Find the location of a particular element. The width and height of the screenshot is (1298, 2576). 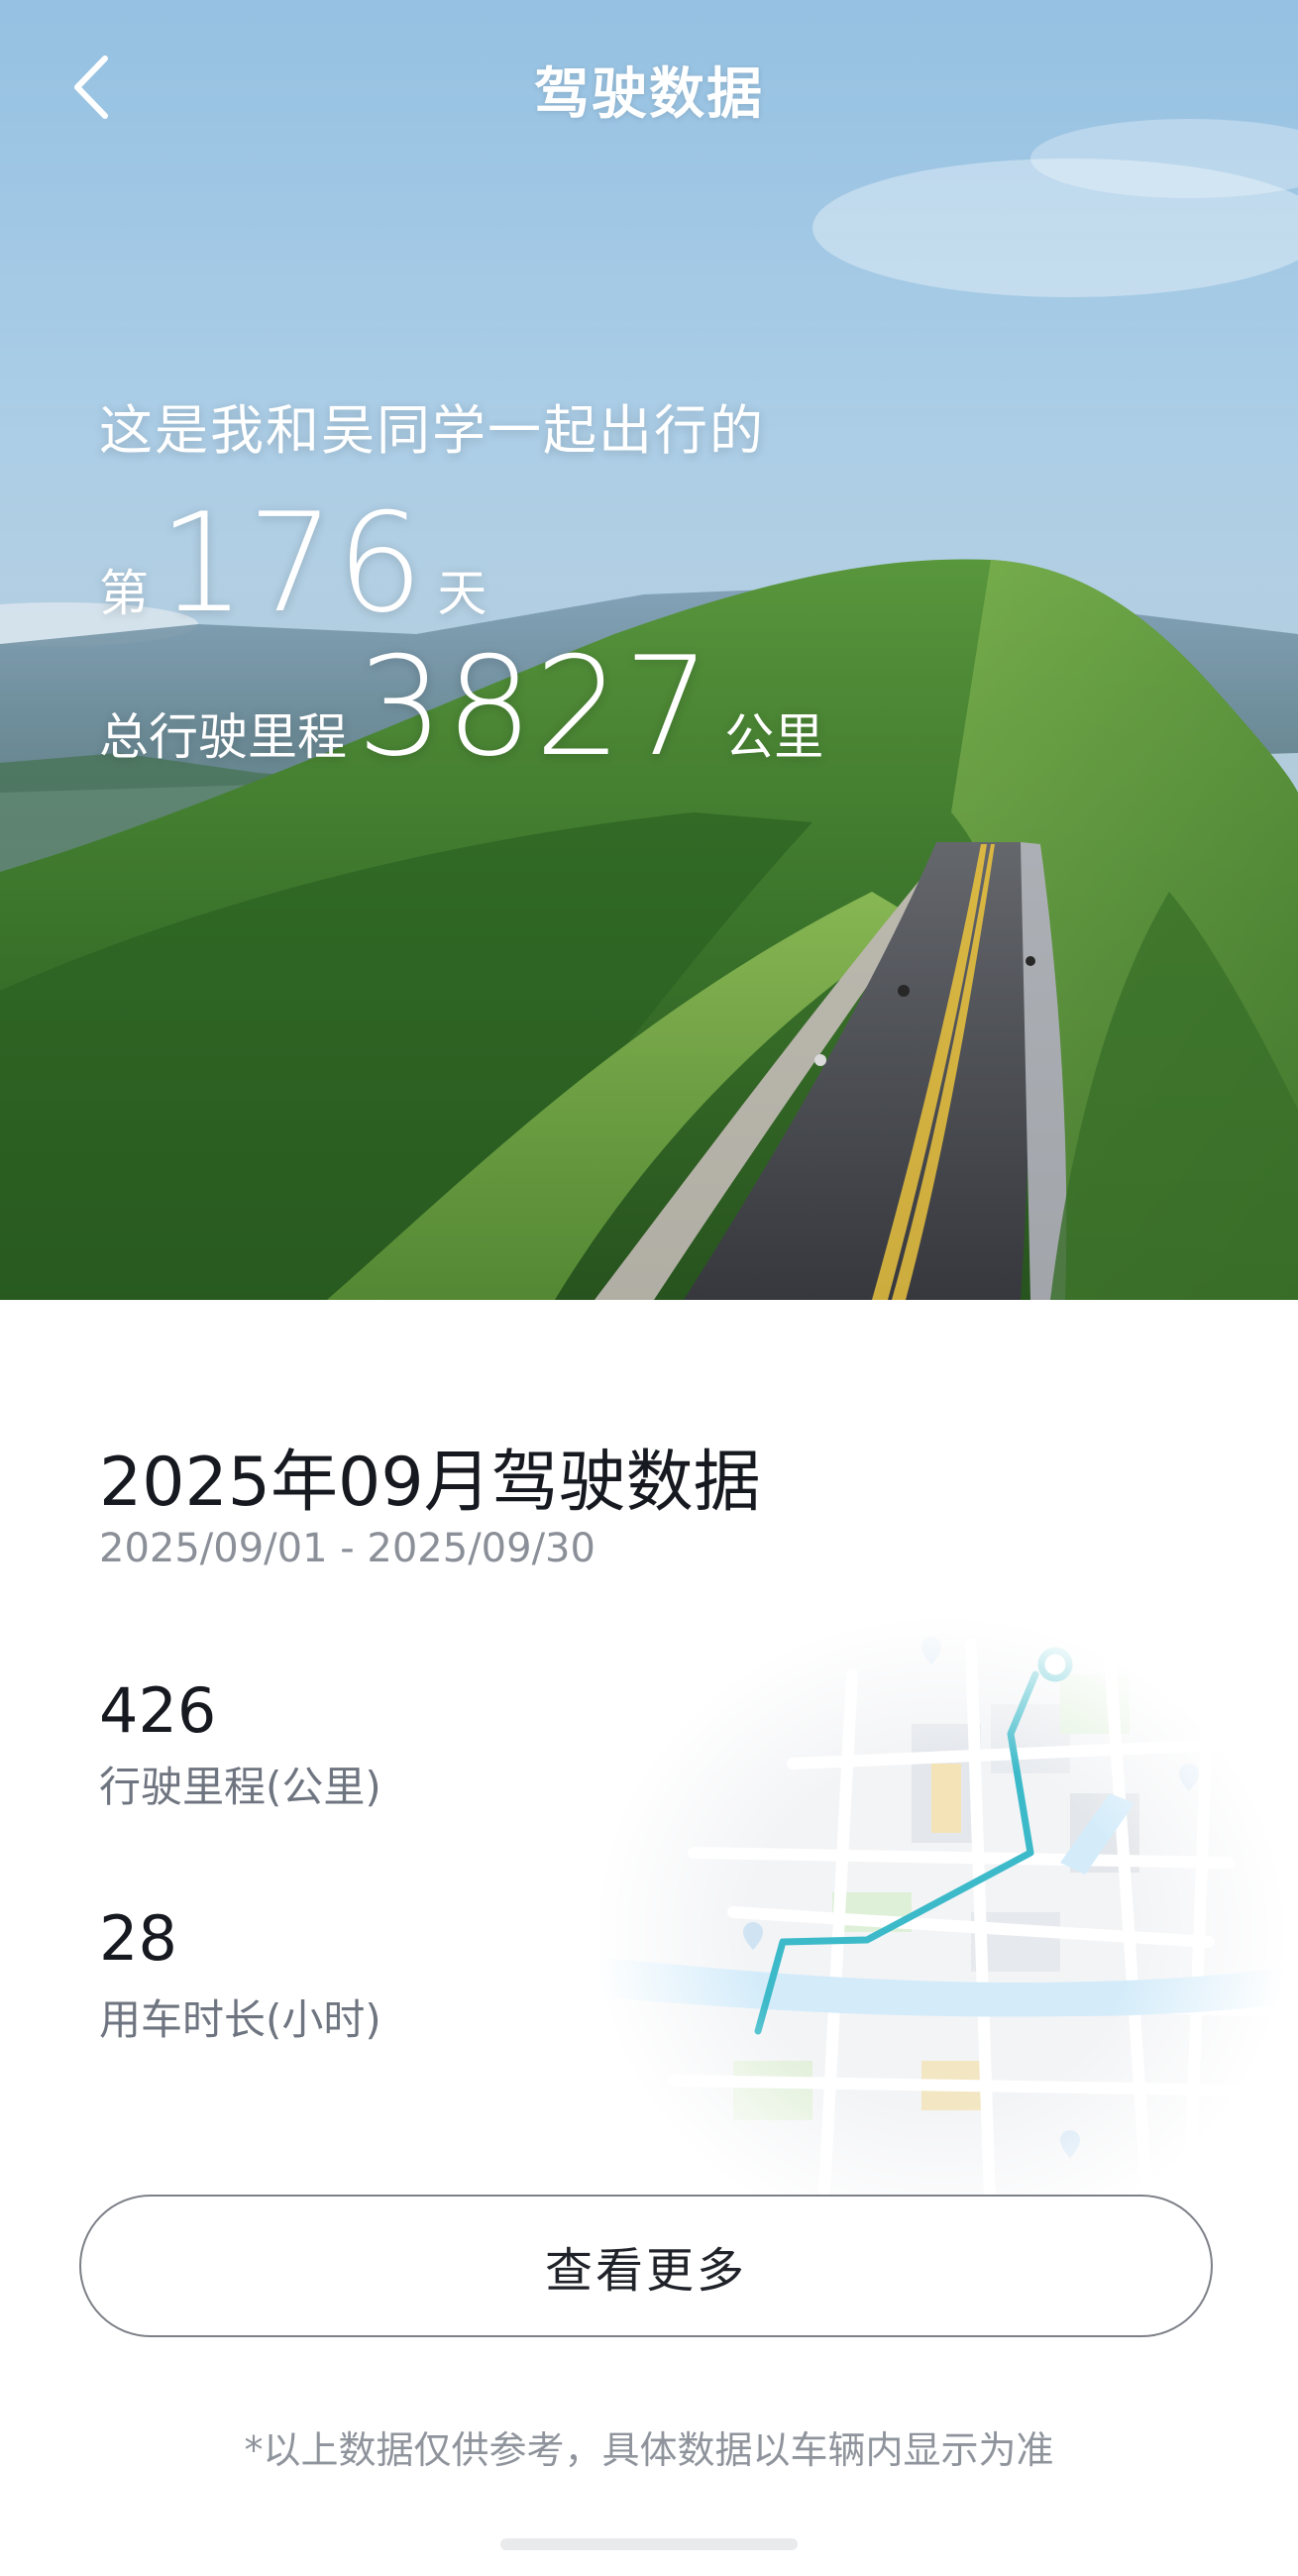

home-indicator is located at coordinates (649, 2544).